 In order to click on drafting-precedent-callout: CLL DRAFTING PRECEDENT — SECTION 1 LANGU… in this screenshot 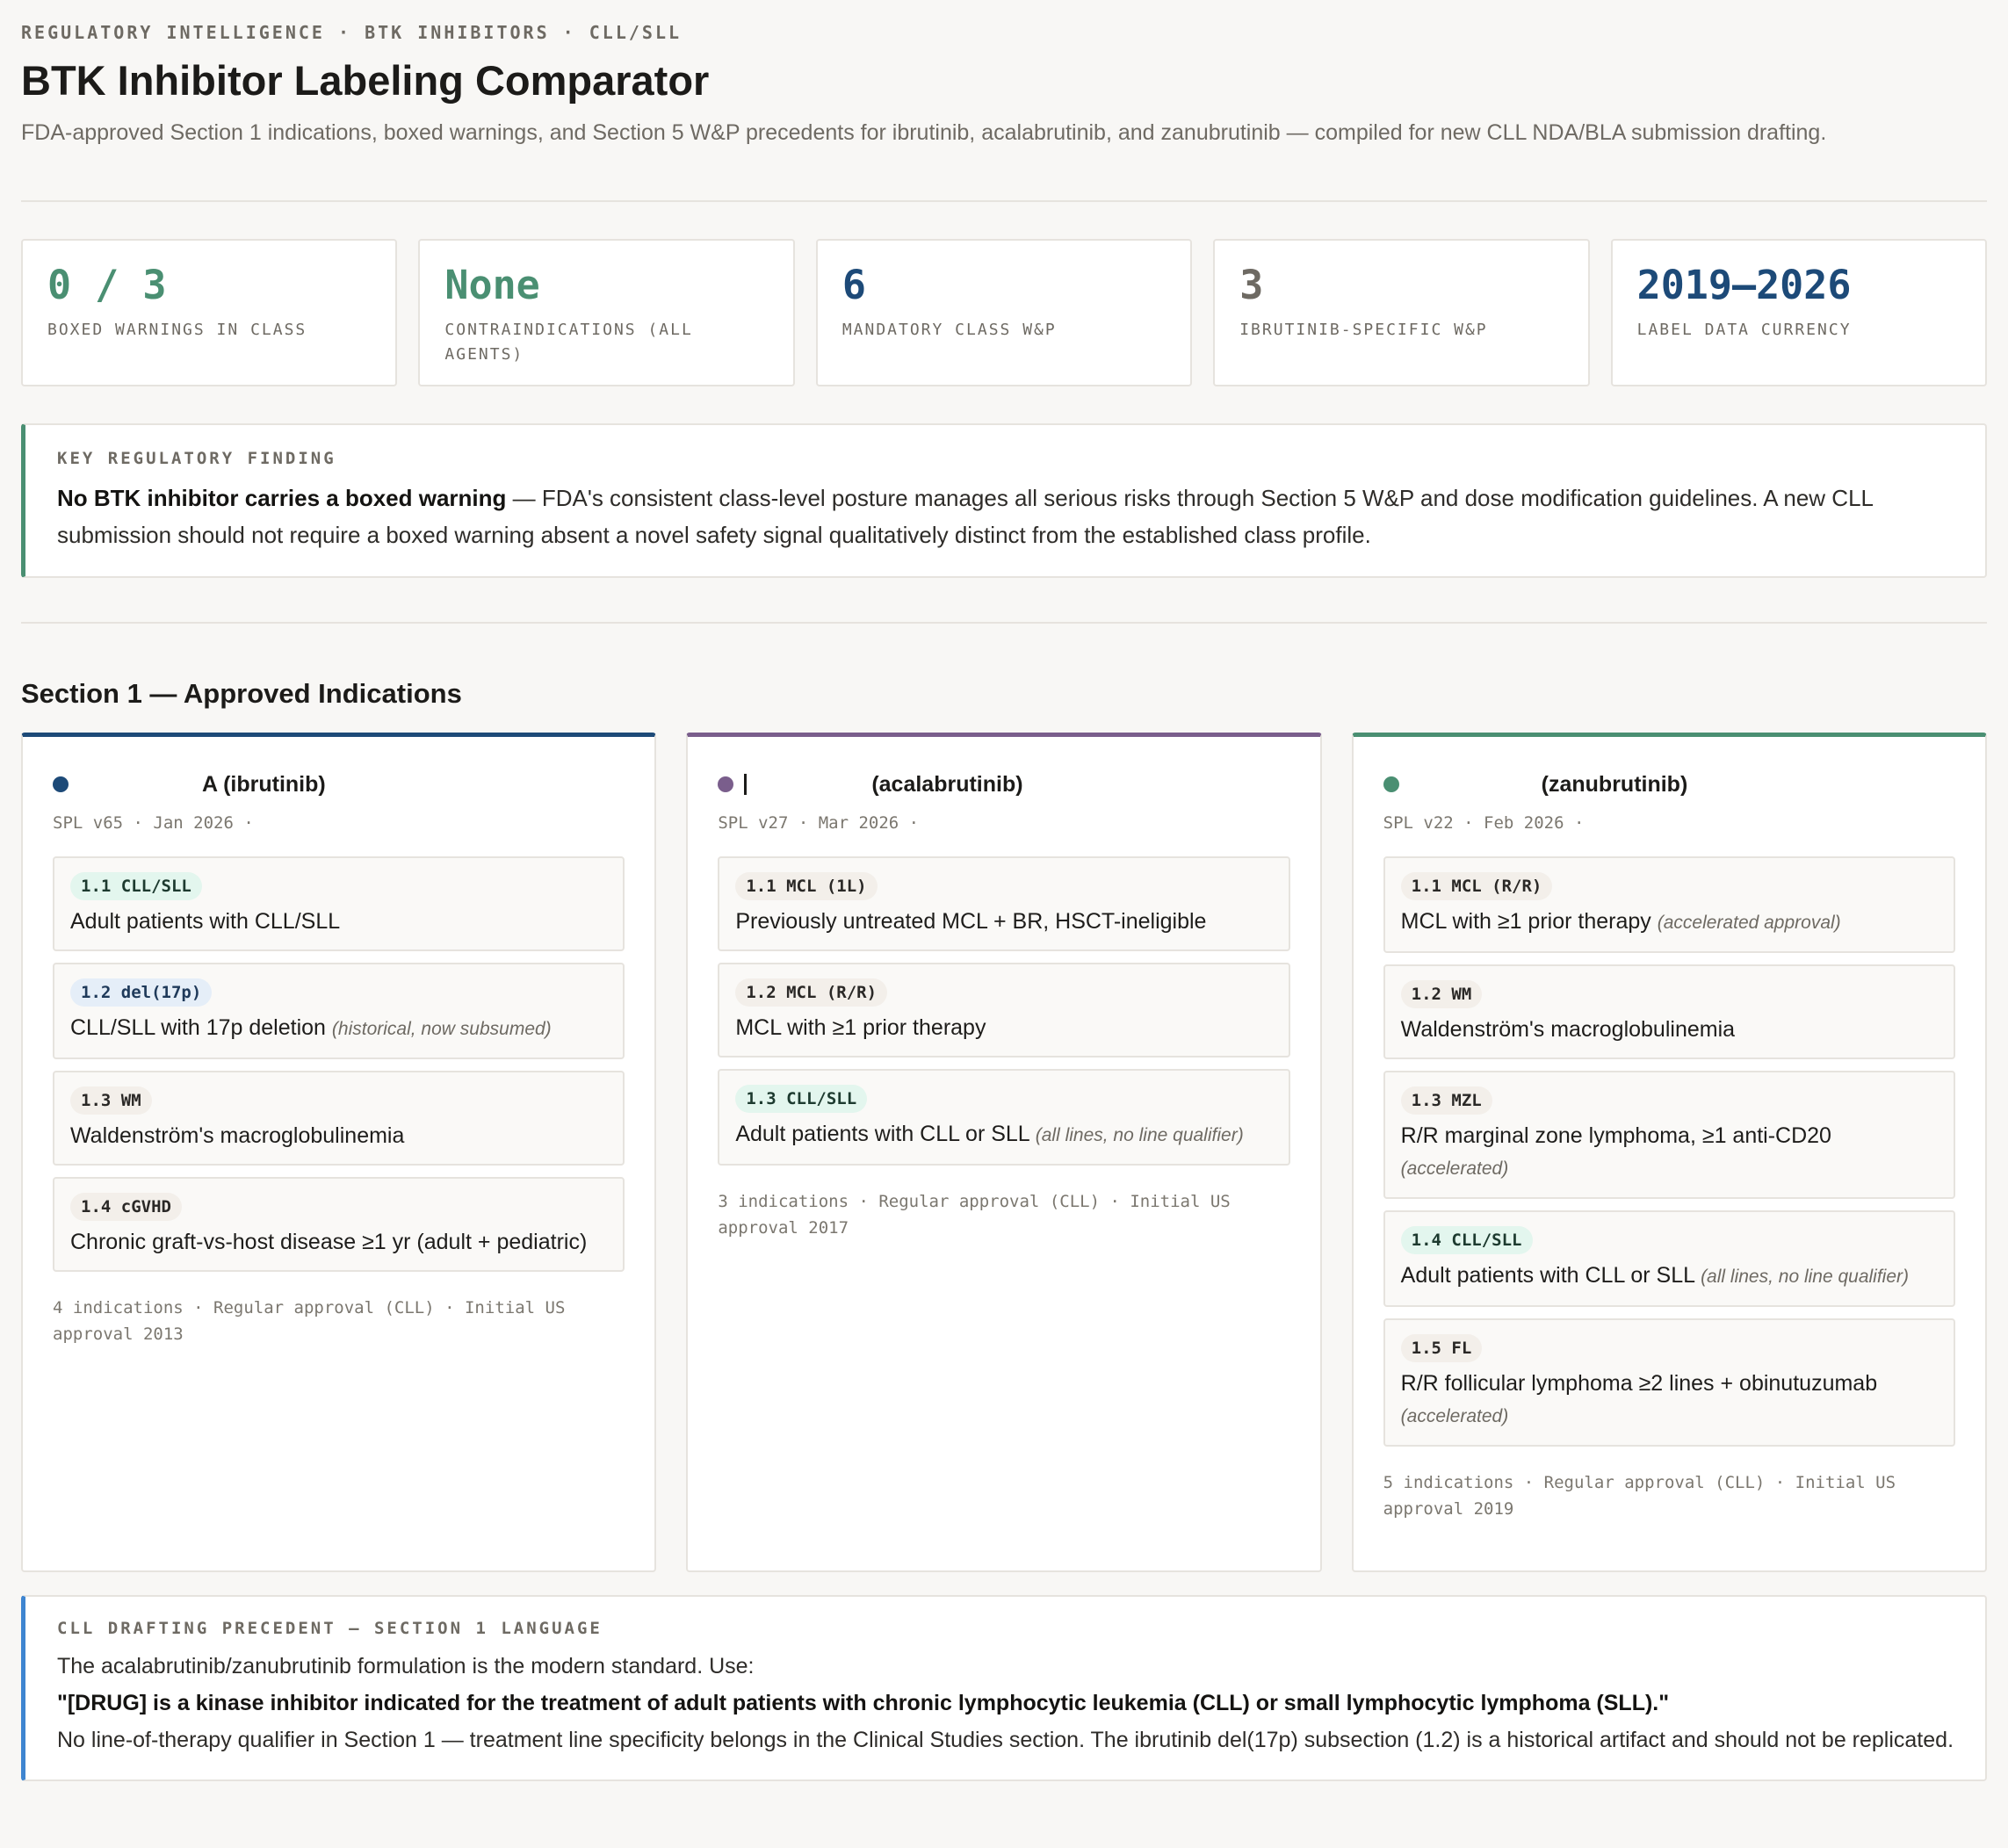, I will do `click(1004, 1688)`.